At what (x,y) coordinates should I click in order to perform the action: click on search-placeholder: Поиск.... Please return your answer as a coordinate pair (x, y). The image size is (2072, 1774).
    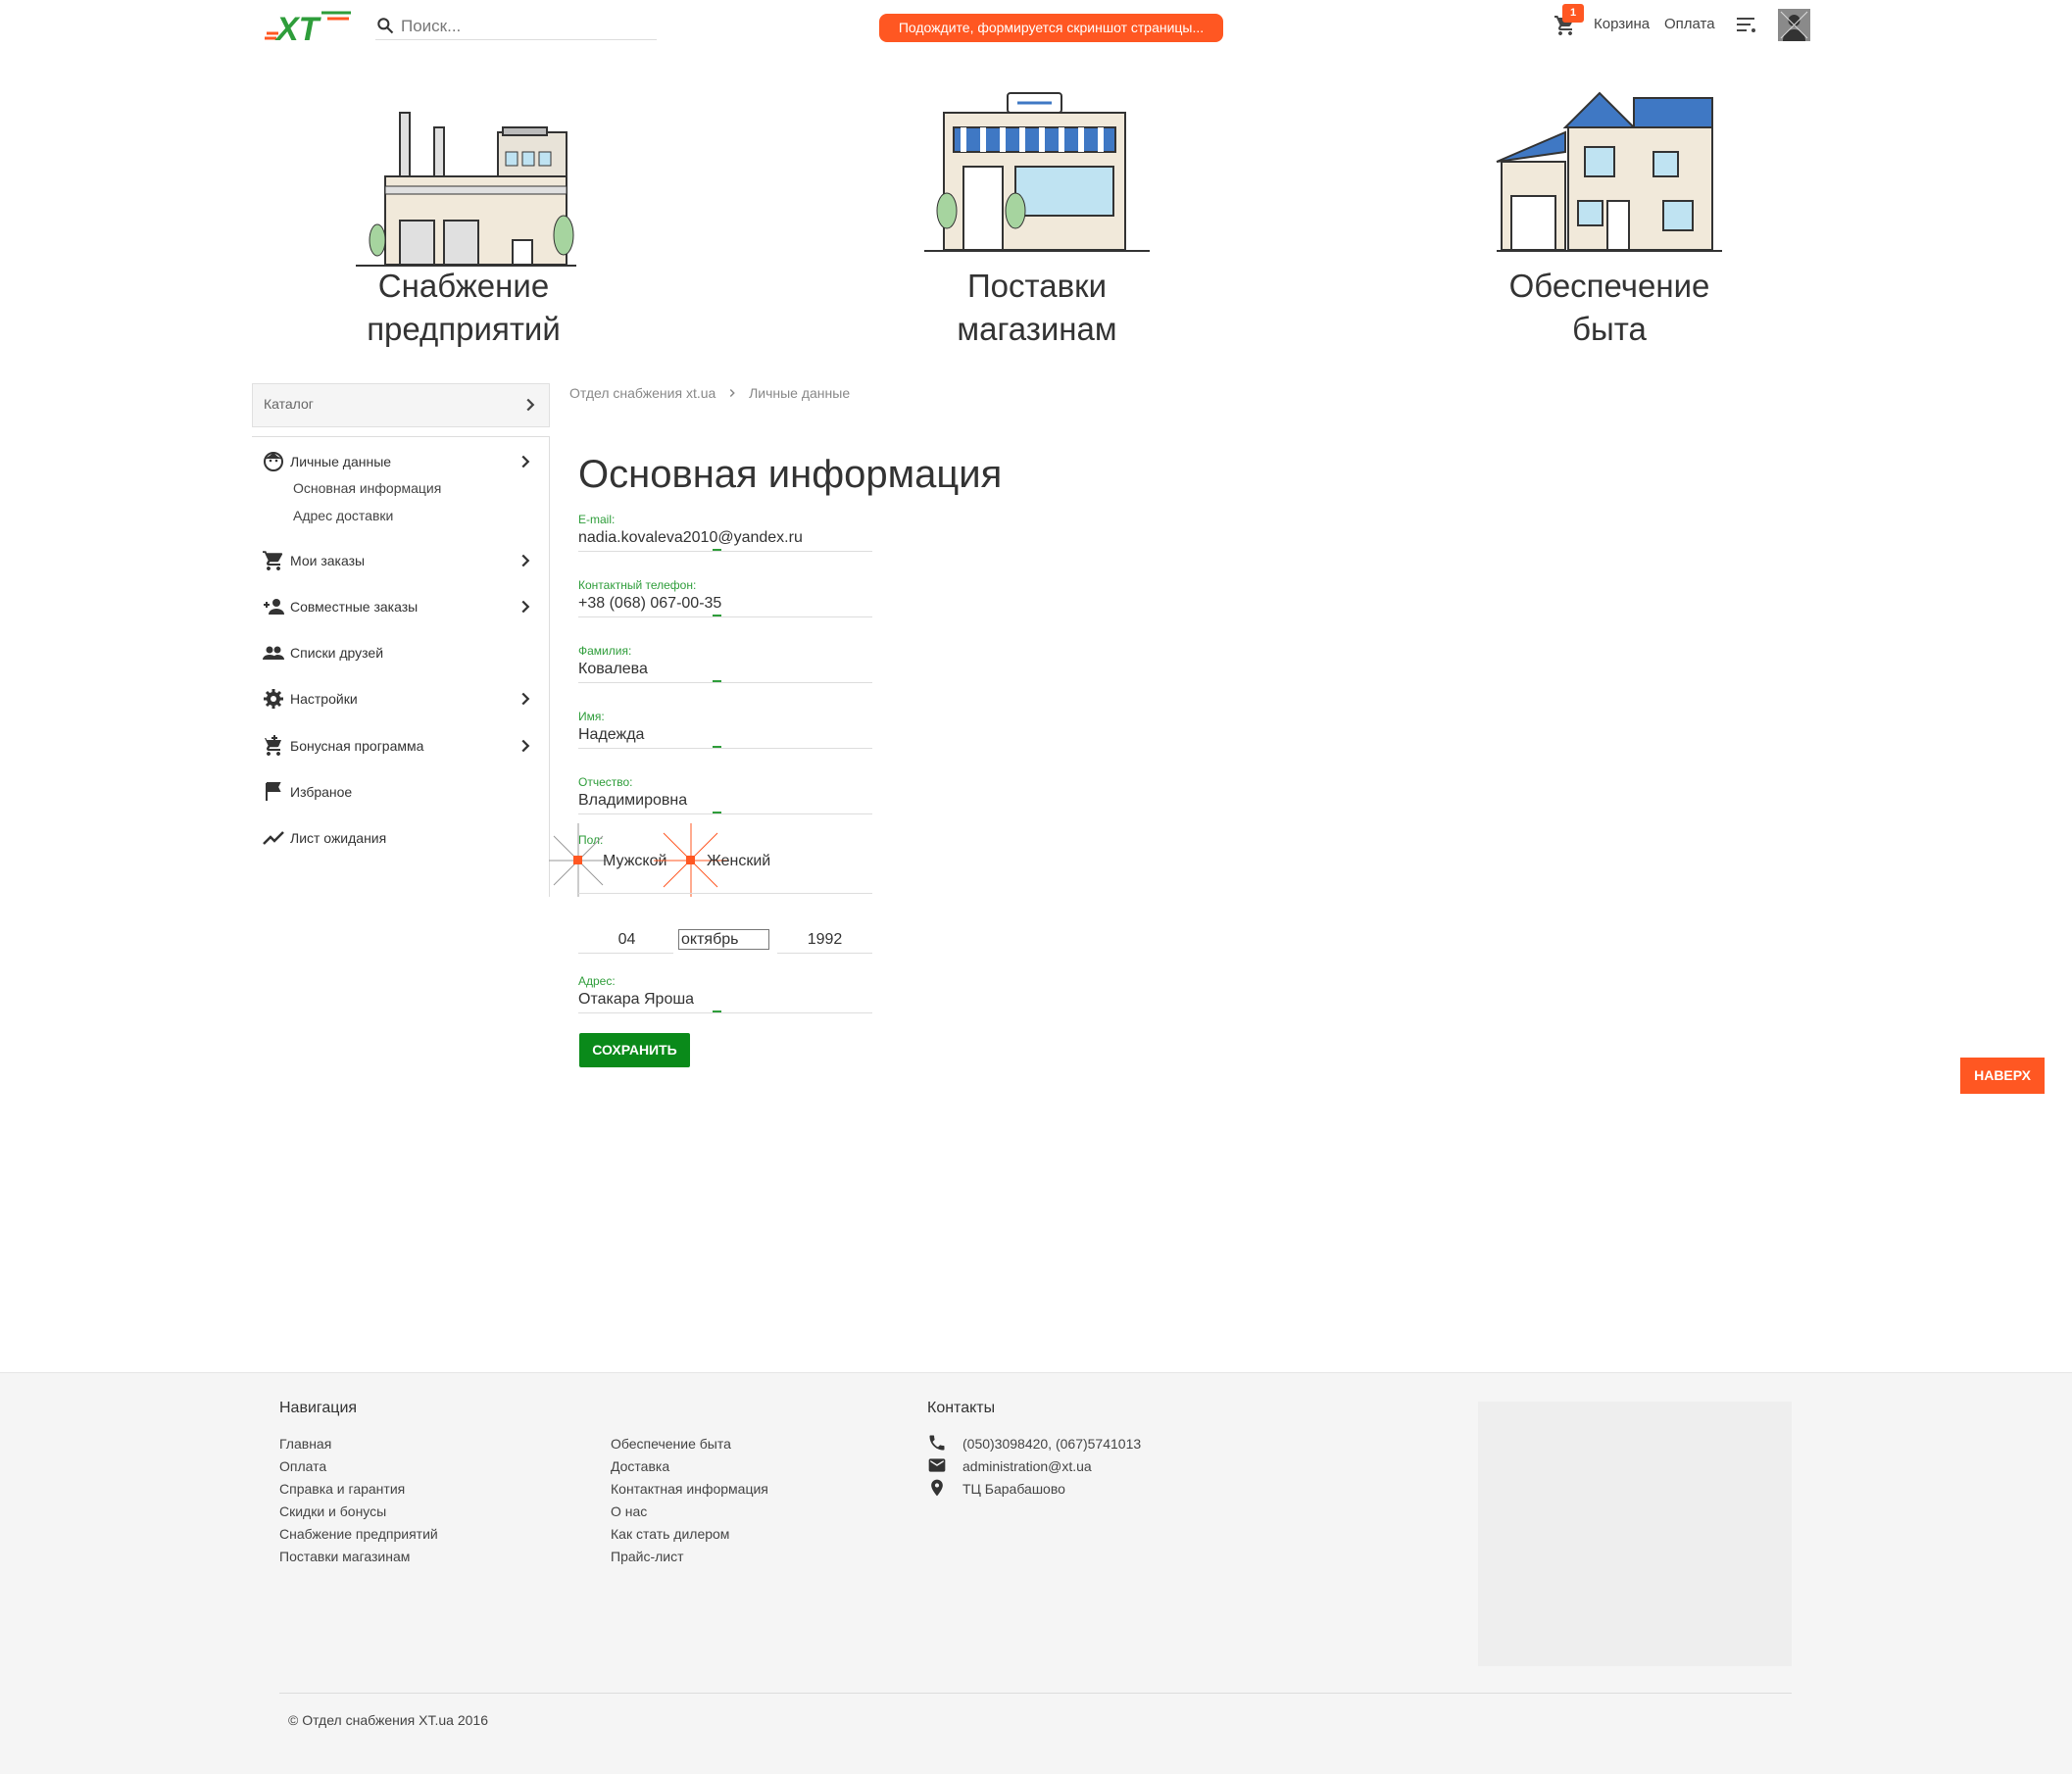
    Looking at the image, I should click on (431, 26).